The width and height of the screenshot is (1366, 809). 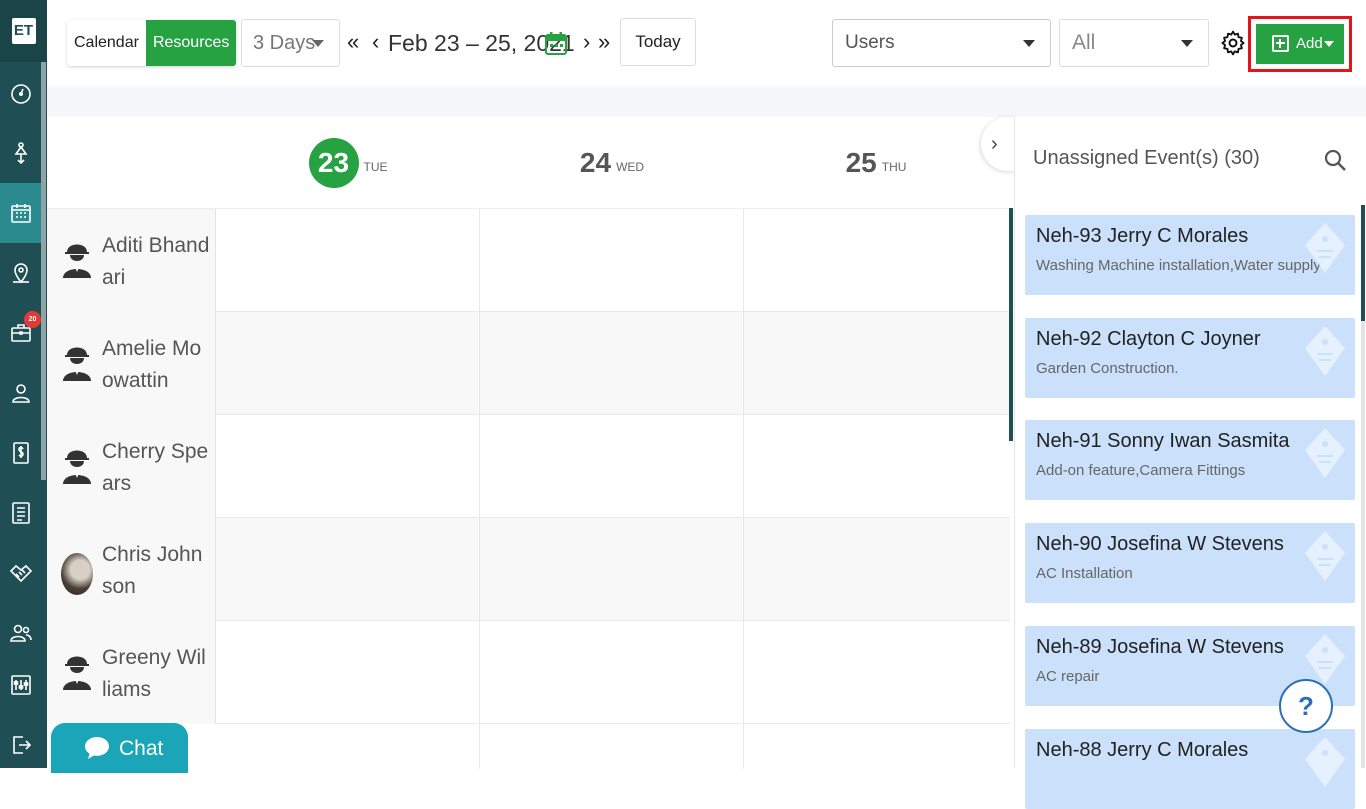 I want to click on map-pin-icon, so click(x=20, y=273).